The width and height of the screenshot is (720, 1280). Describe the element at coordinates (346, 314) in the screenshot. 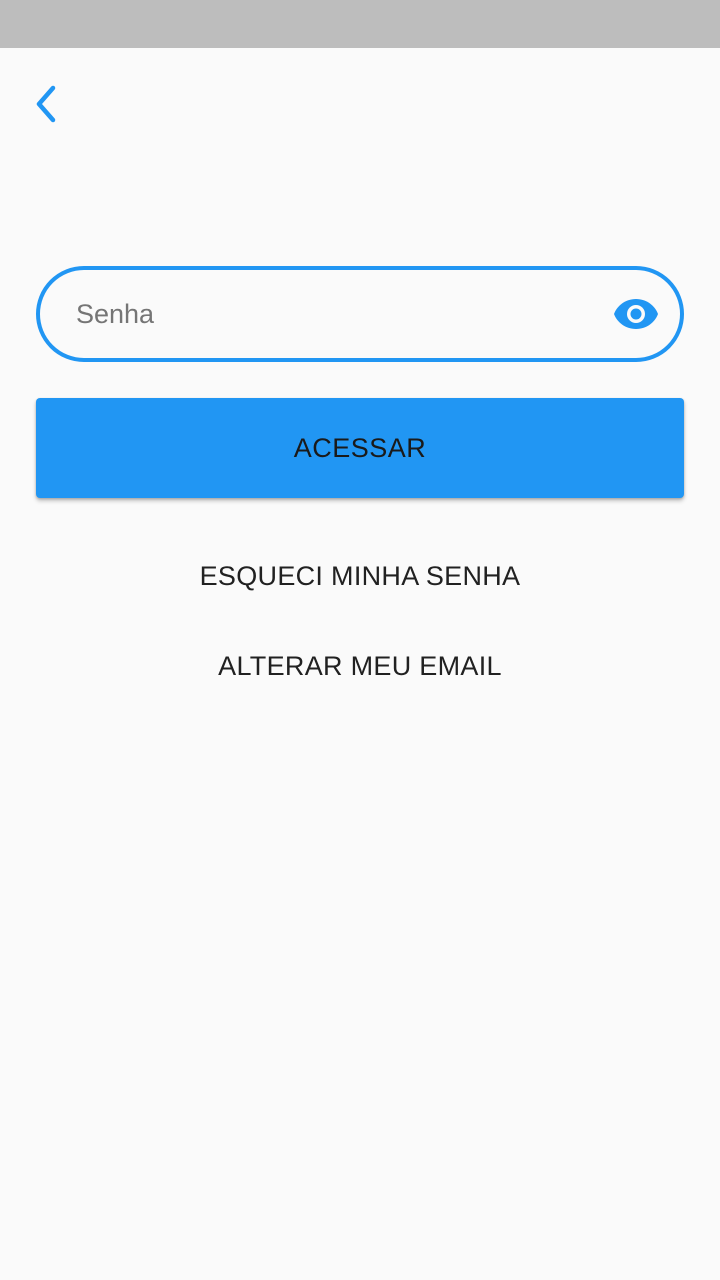

I see `password-input` at that location.